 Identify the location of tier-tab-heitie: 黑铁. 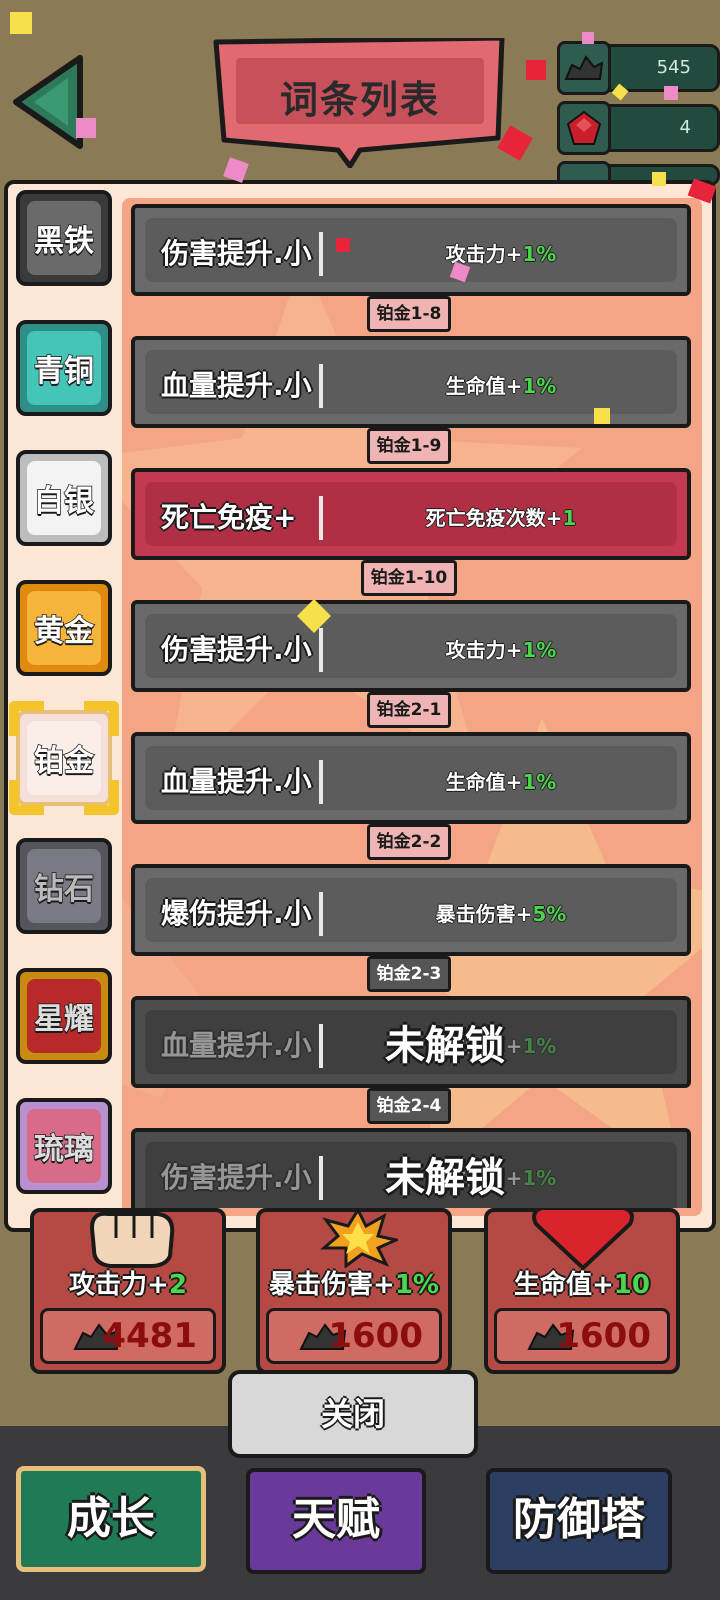
(64, 238).